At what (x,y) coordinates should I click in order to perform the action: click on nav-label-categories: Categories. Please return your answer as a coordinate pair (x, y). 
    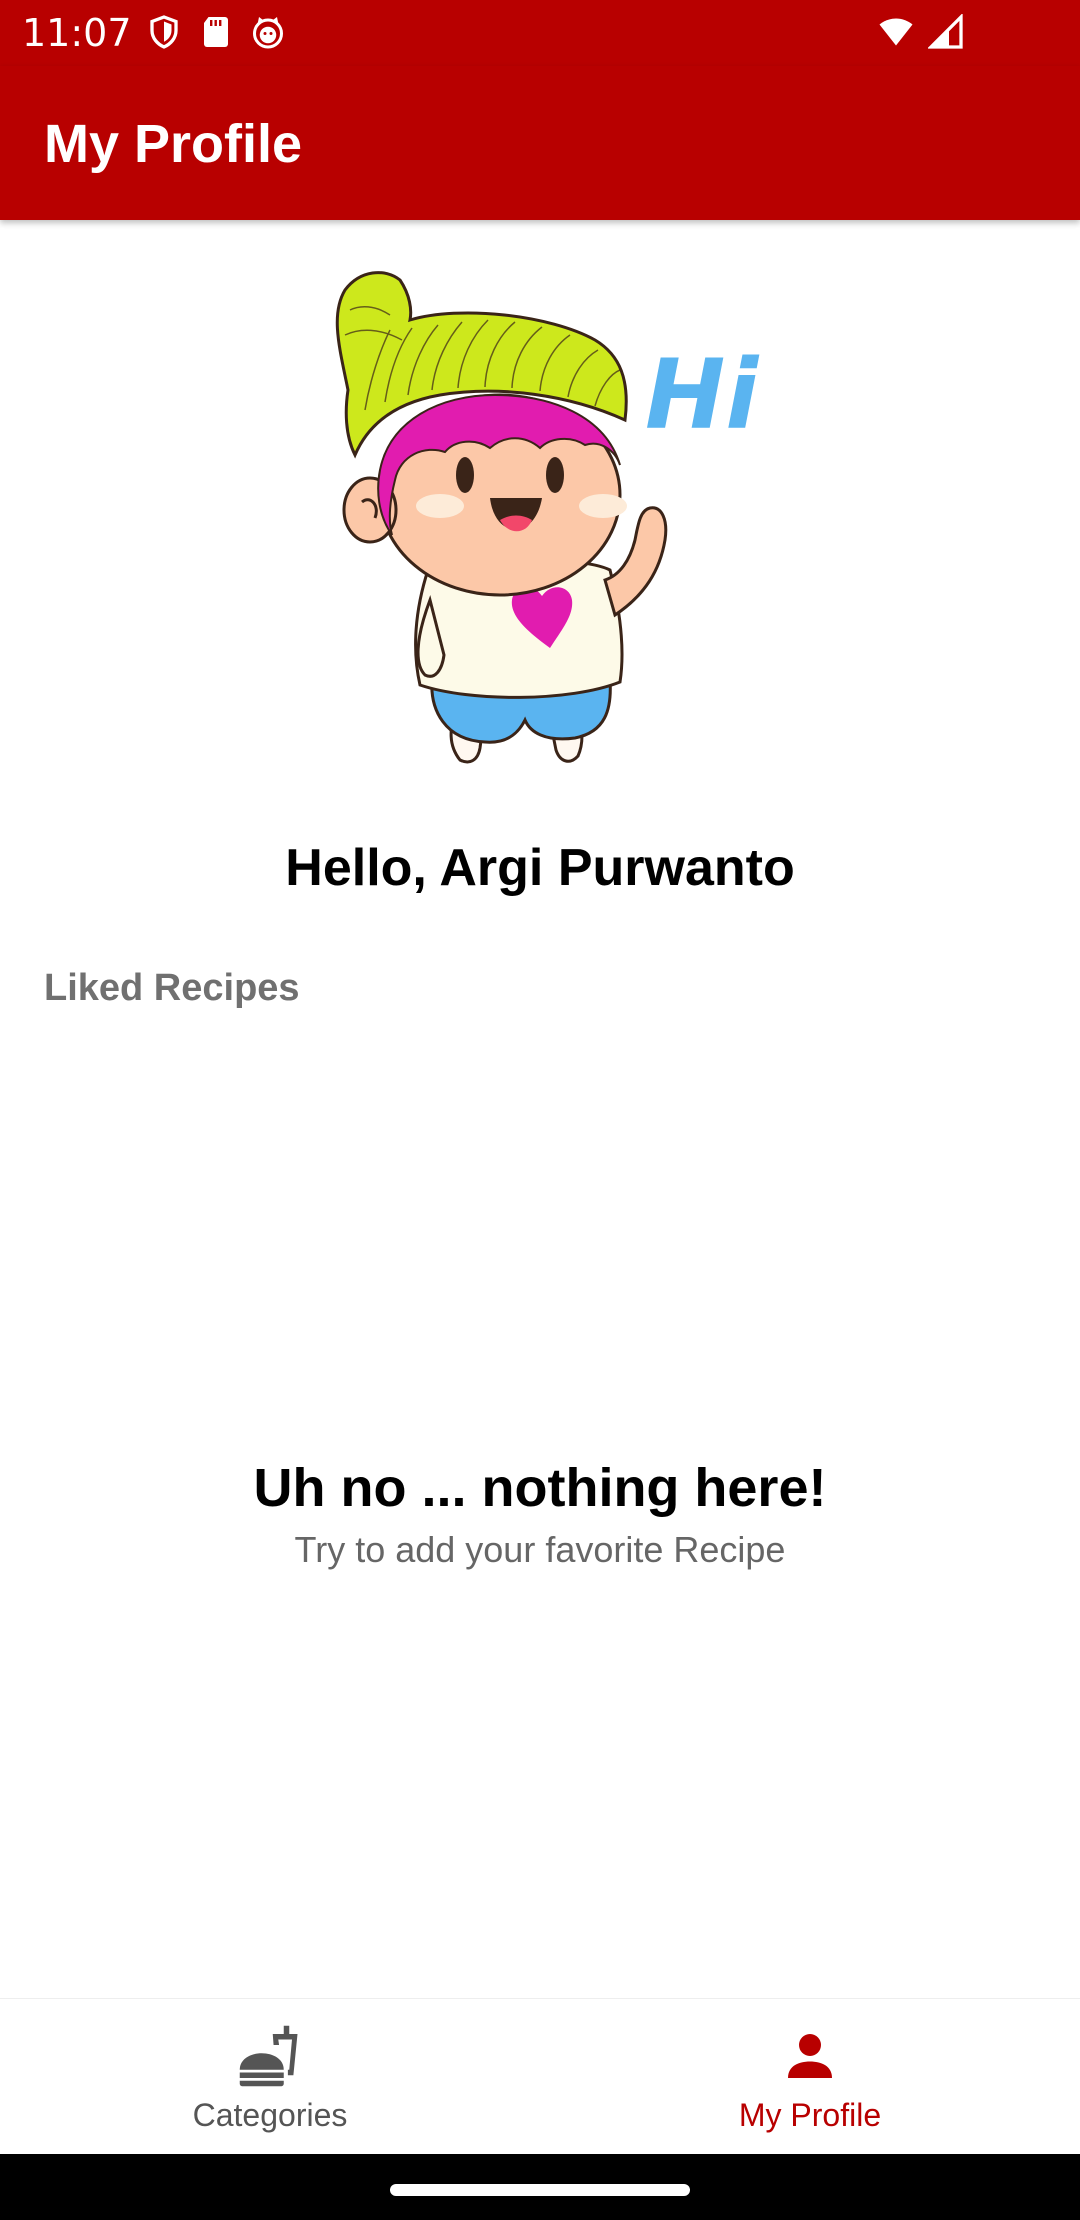
    Looking at the image, I should click on (270, 2115).